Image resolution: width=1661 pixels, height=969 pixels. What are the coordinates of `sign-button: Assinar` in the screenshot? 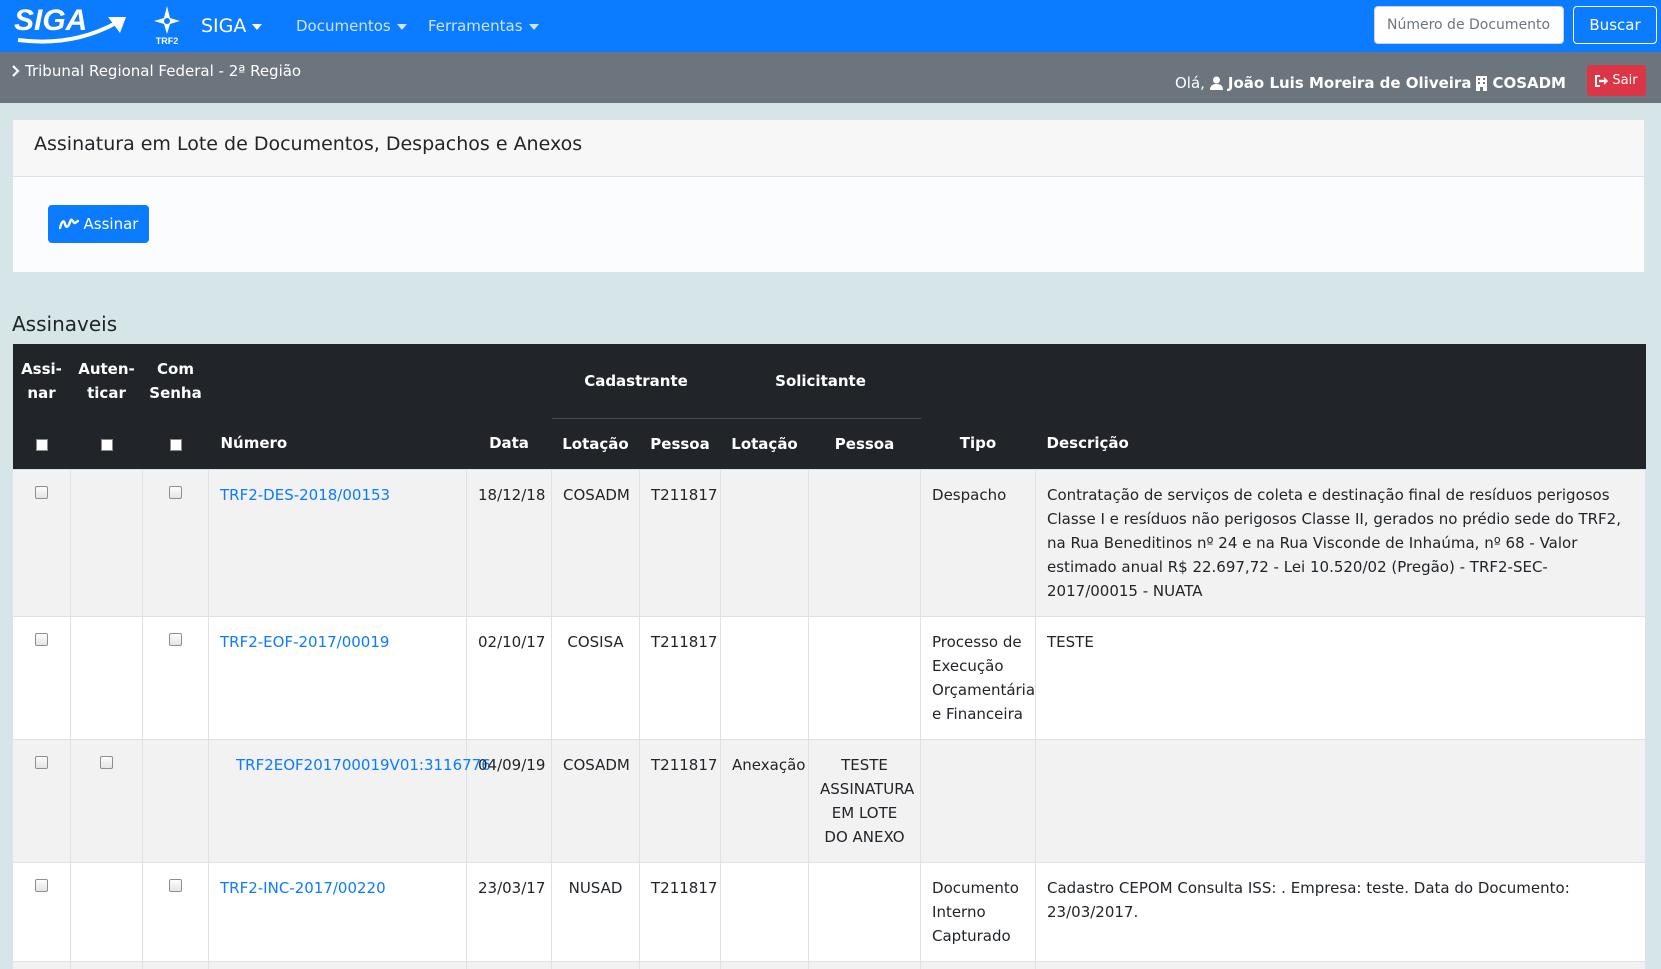 It's located at (98, 224).